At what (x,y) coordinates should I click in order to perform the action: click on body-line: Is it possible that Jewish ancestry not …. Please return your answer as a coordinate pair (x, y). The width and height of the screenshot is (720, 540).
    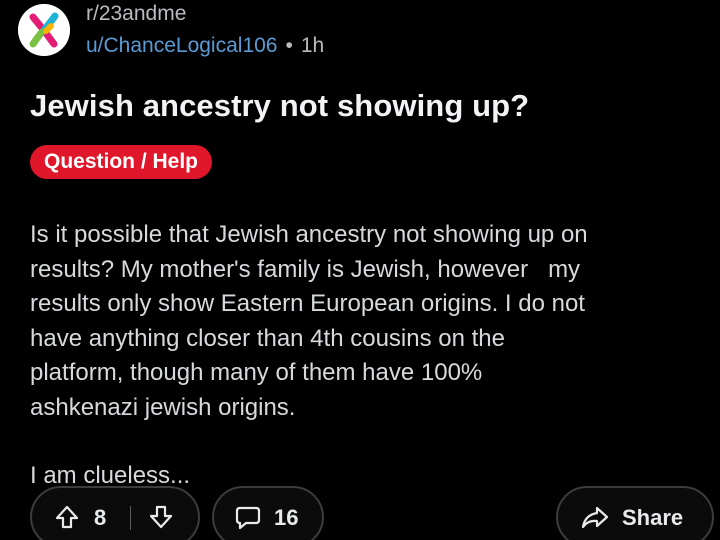
    Looking at the image, I should click on (309, 234).